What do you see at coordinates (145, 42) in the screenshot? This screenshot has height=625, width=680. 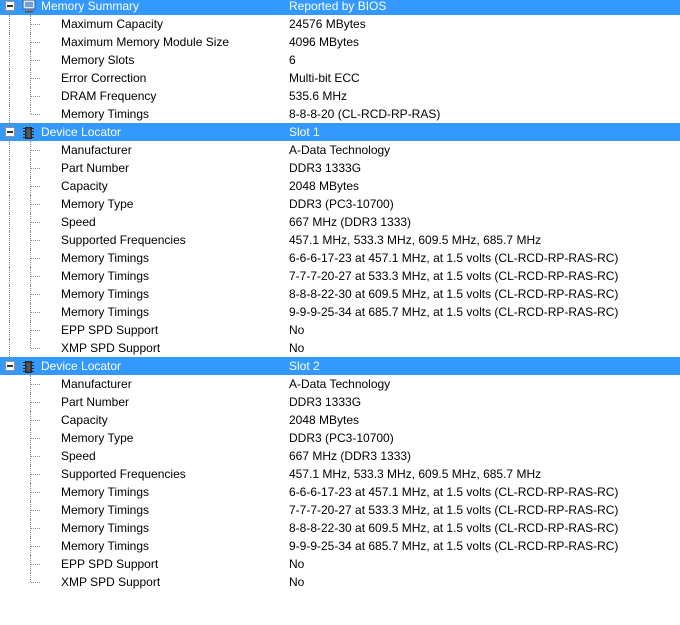 I see `field-label: Maximum Memory Module Size` at bounding box center [145, 42].